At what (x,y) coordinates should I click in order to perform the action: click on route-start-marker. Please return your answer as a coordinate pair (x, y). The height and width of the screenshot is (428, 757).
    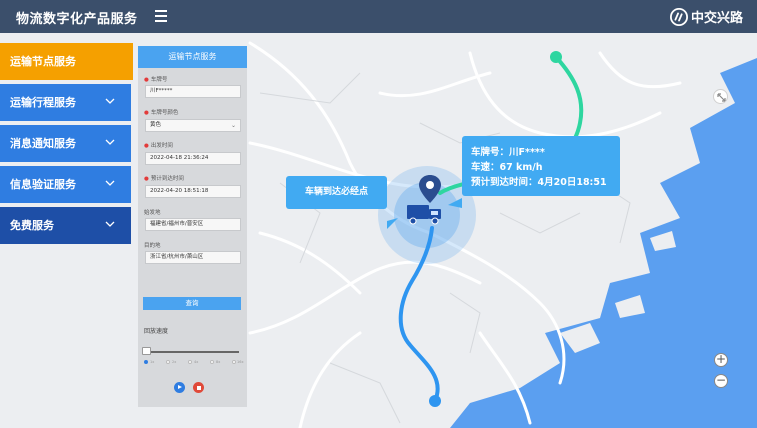
    Looking at the image, I should click on (435, 401).